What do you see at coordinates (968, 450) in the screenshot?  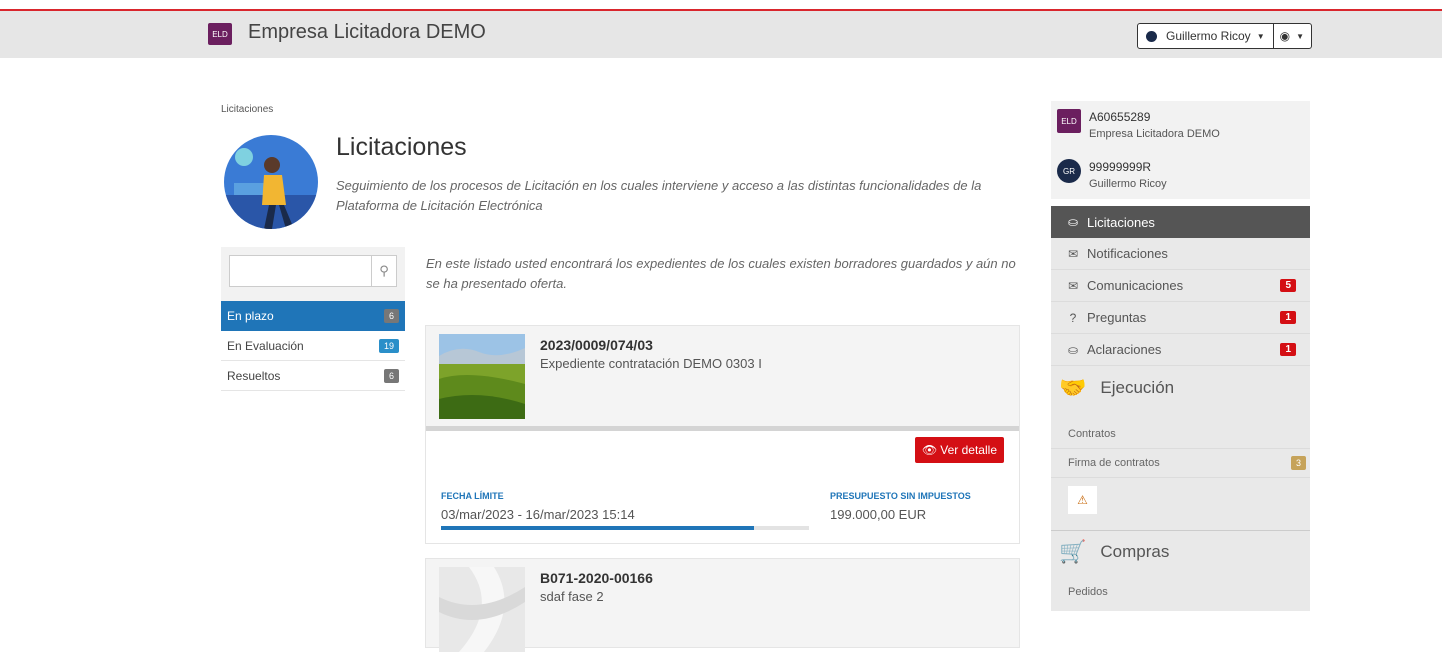 I see `view-detail-label: Ver detalle` at bounding box center [968, 450].